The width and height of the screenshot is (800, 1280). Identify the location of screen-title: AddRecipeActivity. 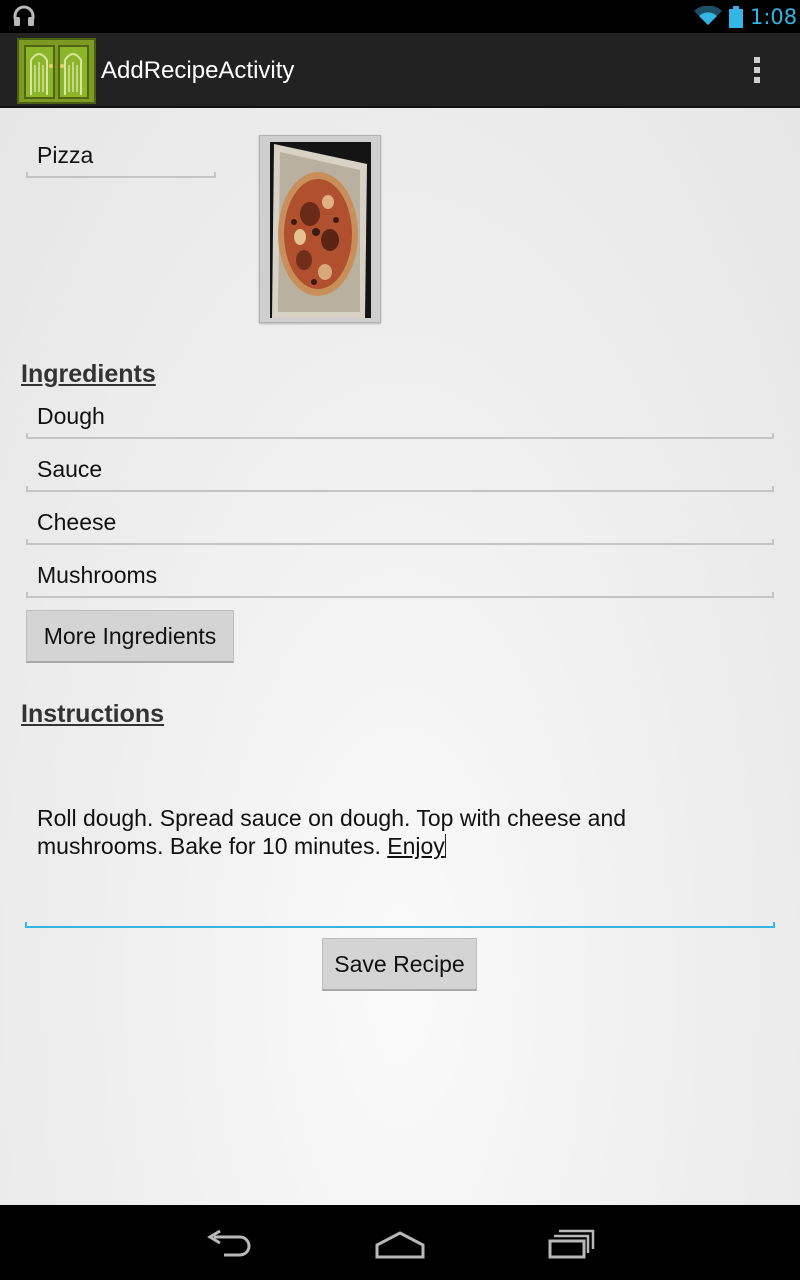
(198, 70).